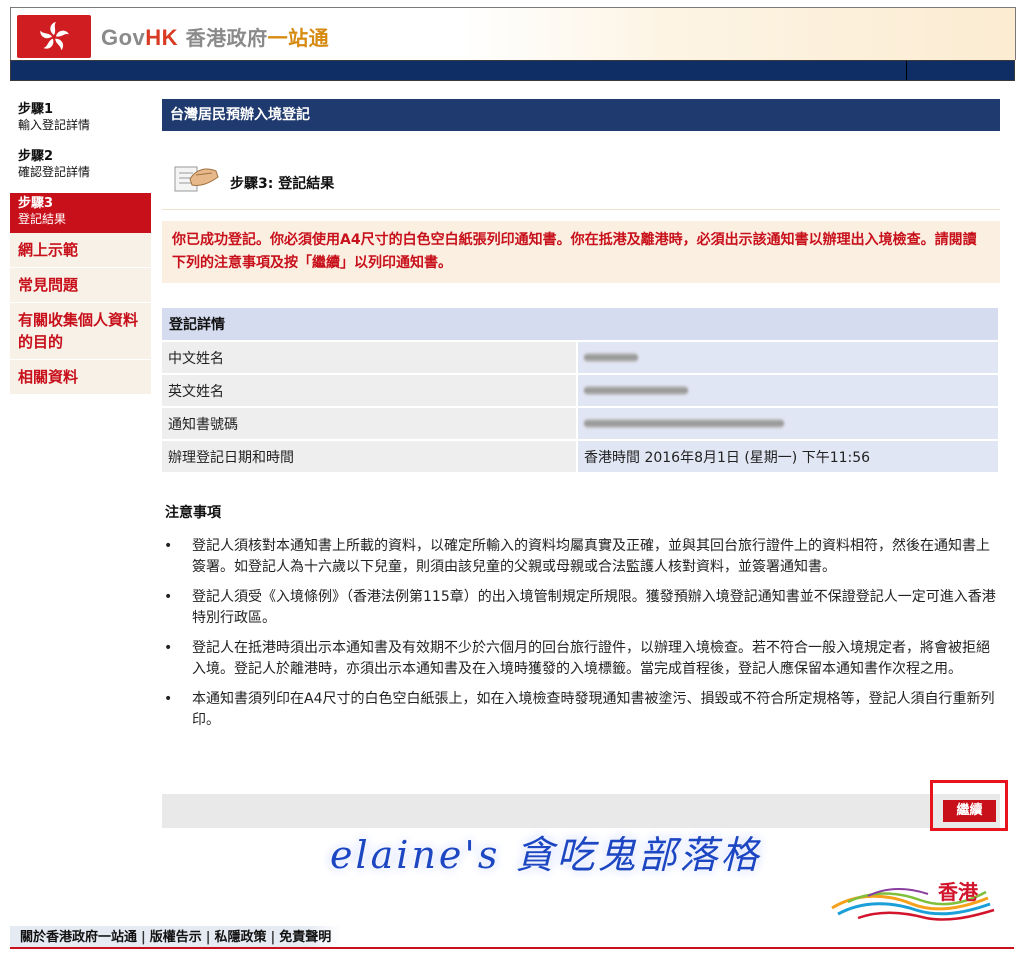 Image resolution: width=1024 pixels, height=958 pixels. I want to click on sidebar-link-online-demo: 網上示範, so click(80, 250).